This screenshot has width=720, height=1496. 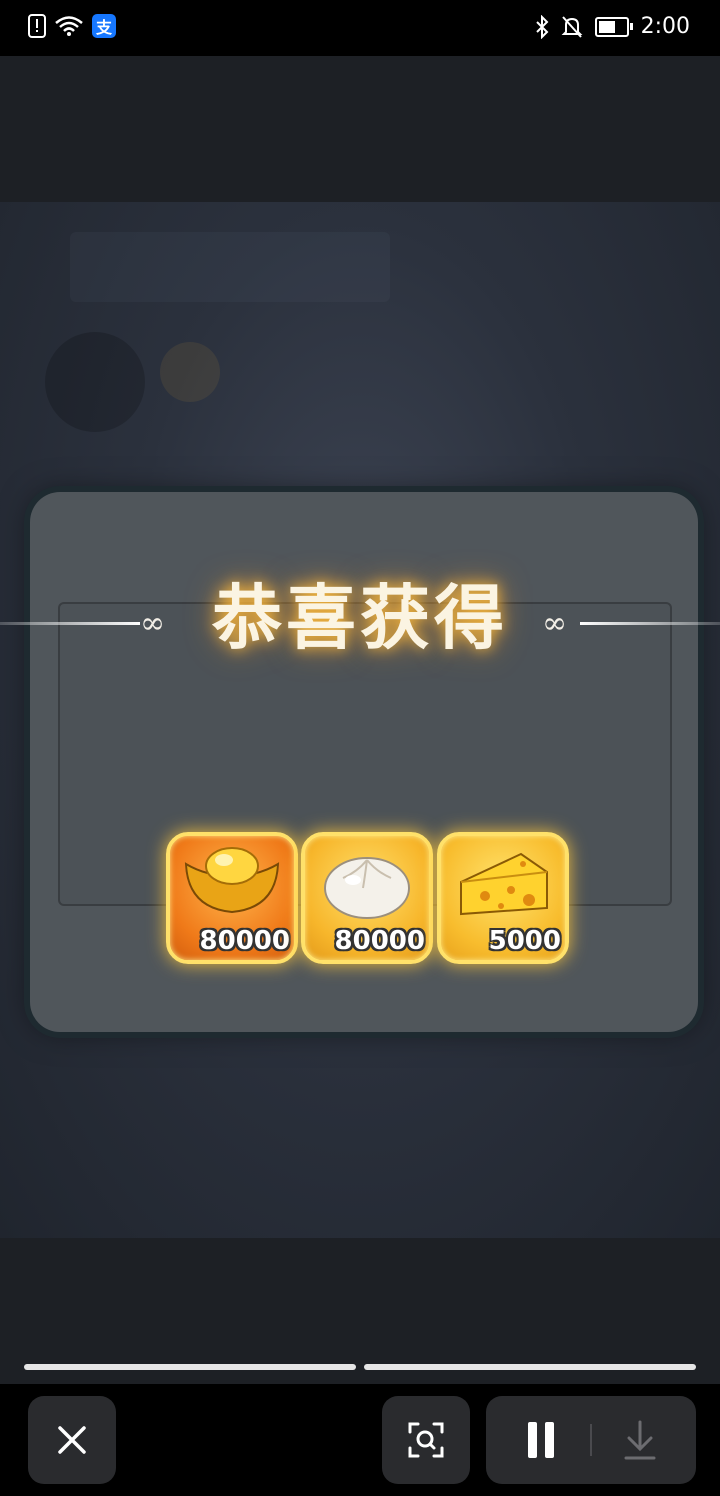 What do you see at coordinates (542, 26) in the screenshot?
I see `bluetooth-icon` at bounding box center [542, 26].